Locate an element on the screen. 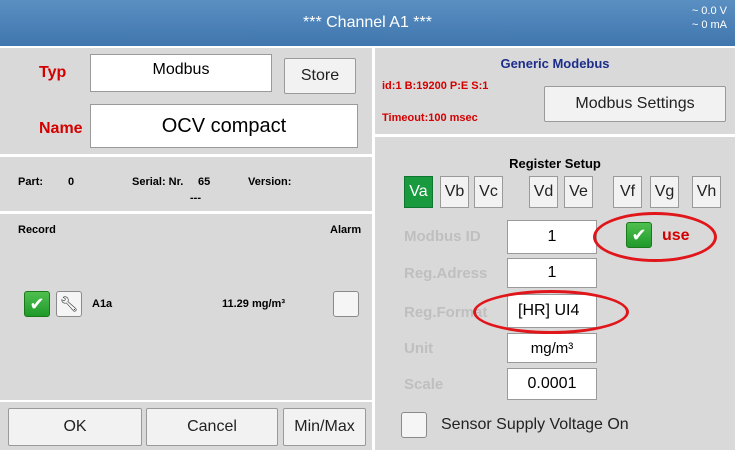  sensor-supply-checkbox is located at coordinates (414, 425).